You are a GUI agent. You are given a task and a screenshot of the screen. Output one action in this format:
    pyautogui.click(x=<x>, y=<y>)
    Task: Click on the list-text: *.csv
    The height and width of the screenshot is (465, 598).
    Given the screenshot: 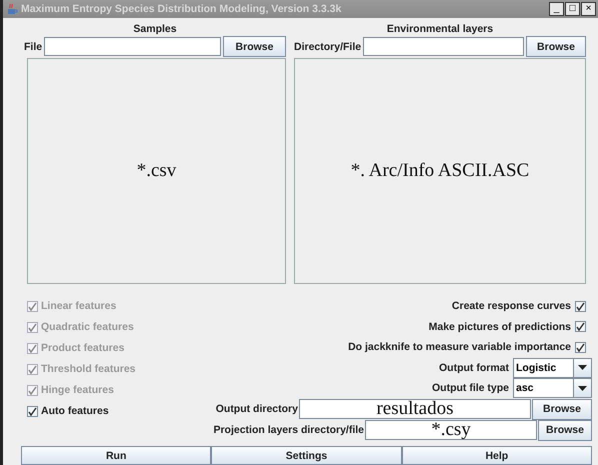 What is the action you would take?
    pyautogui.click(x=156, y=171)
    